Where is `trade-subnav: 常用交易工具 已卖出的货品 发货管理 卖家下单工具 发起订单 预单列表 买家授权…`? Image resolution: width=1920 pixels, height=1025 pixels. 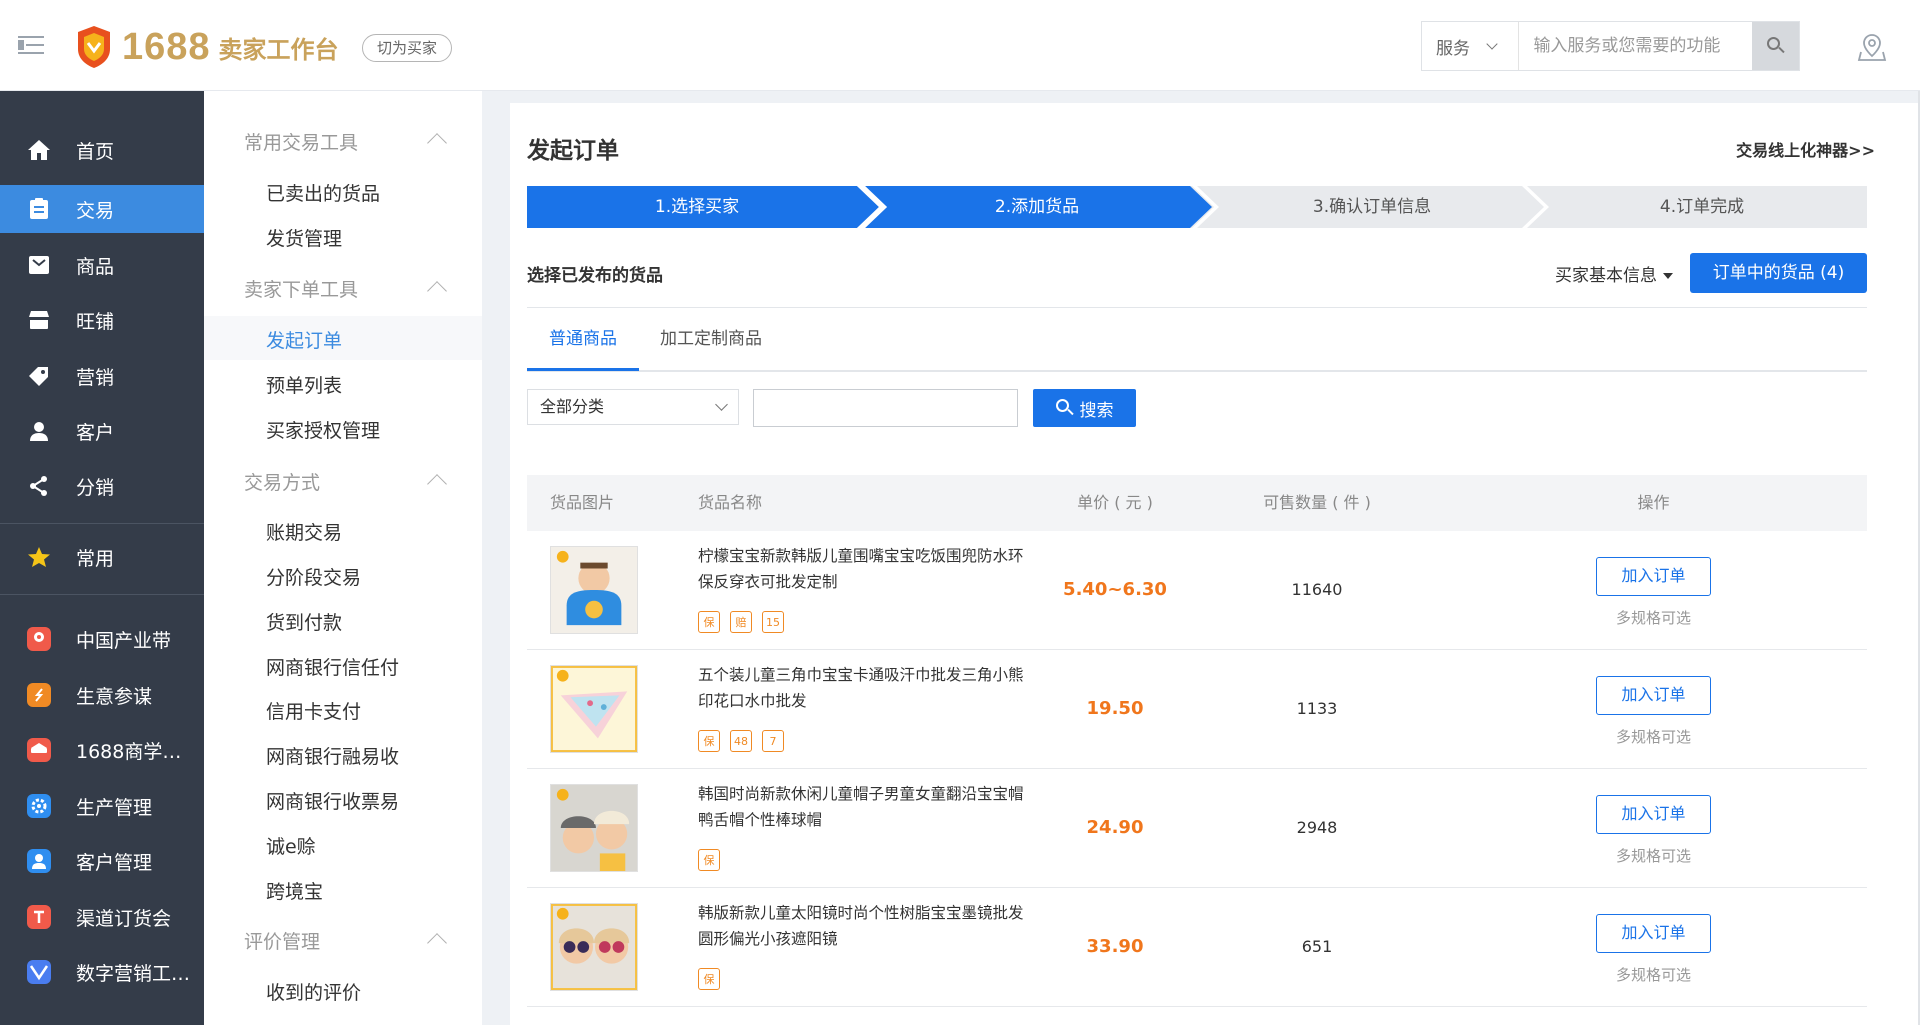
trade-subnav: 常用交易工具 已卖出的货品 发货管理 卖家下单工具 发起订单 预单列表 买家授权… is located at coordinates (343, 558).